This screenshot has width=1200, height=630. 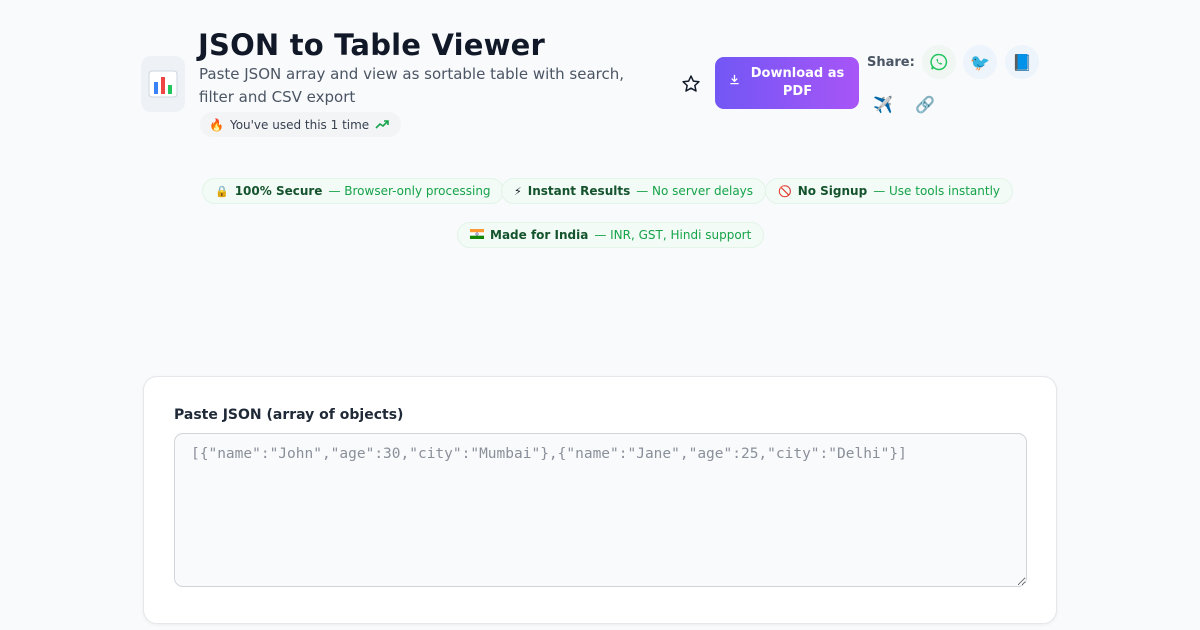 I want to click on lock-icon: 🔒, so click(x=222, y=191).